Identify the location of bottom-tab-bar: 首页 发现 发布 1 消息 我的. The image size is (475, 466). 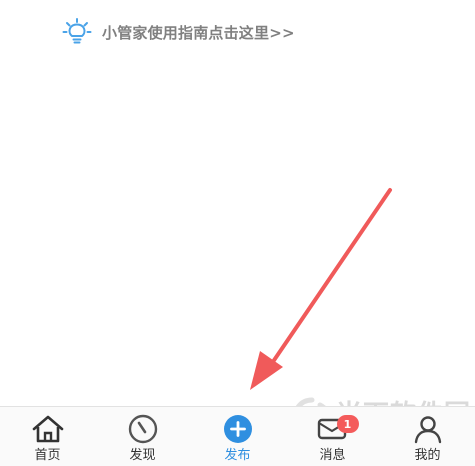
(237, 436).